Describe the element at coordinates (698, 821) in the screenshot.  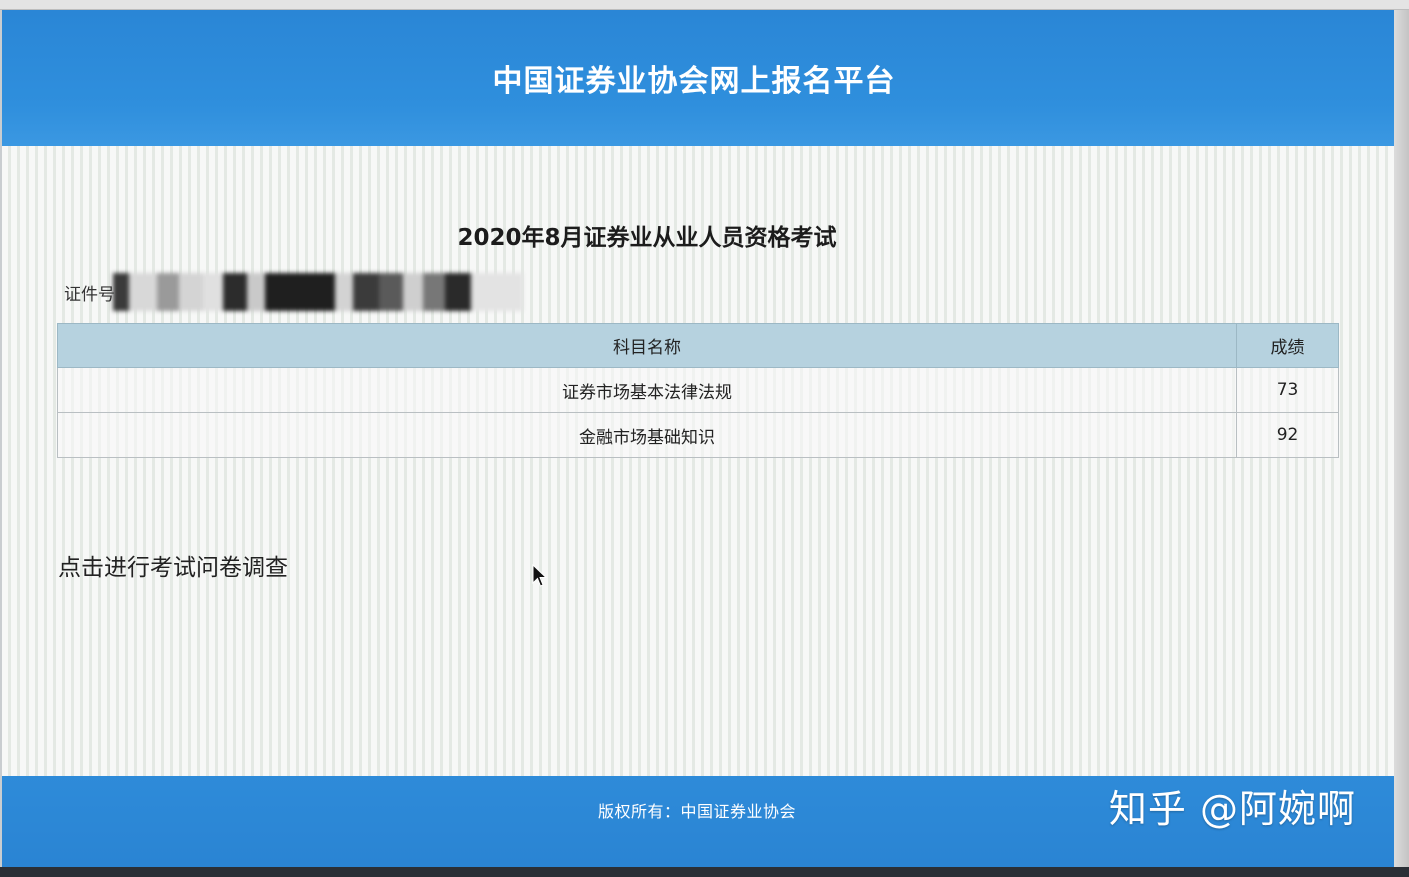
I see `site-footer: 版权所有：中国证券业协会 知乎 @阿婉啊` at that location.